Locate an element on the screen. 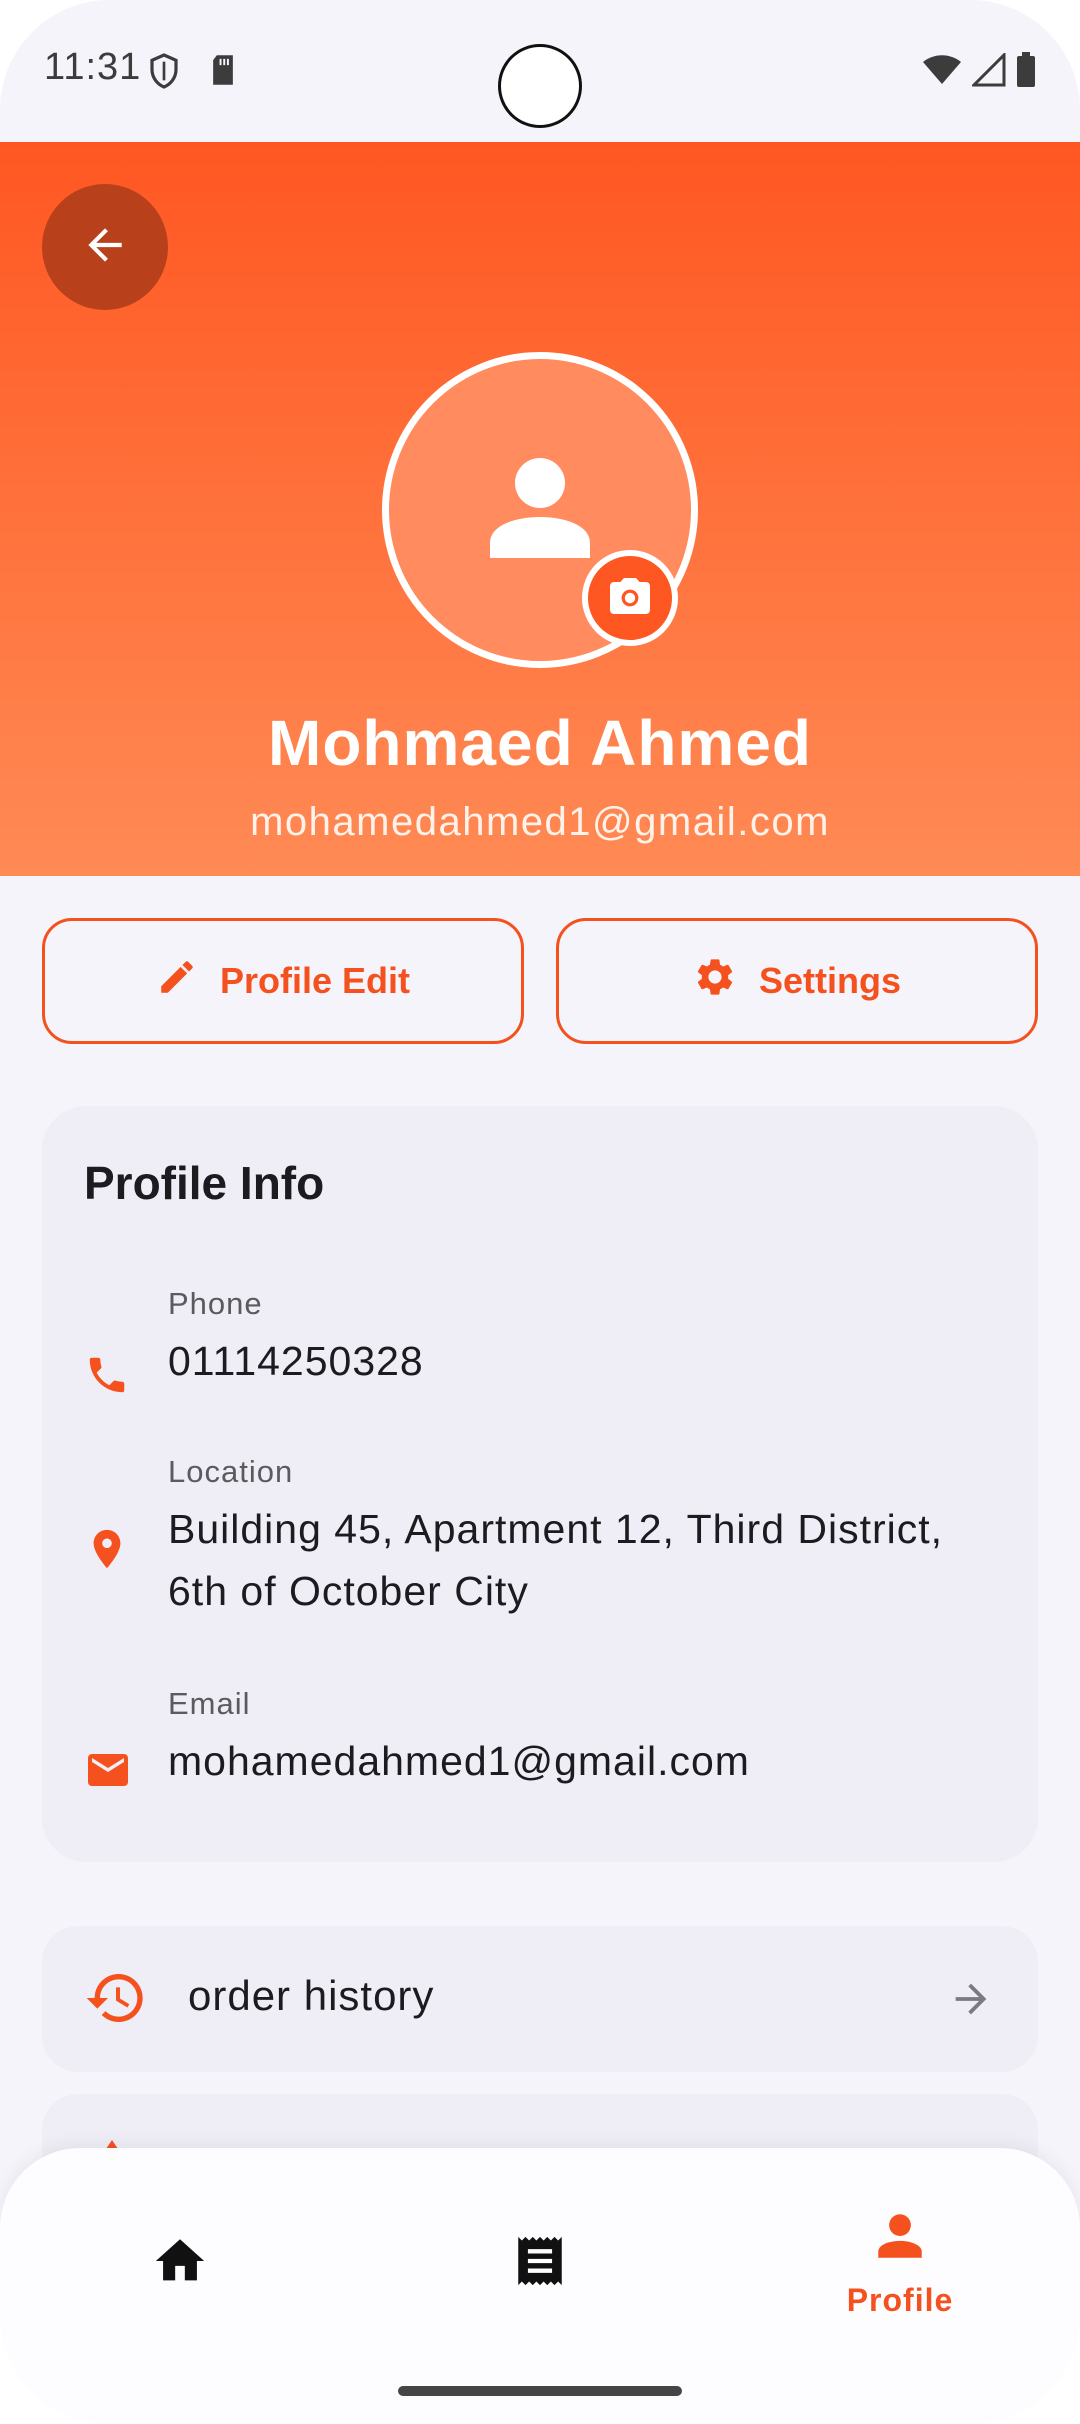 The height and width of the screenshot is (2424, 1080). home-icon is located at coordinates (180, 2263).